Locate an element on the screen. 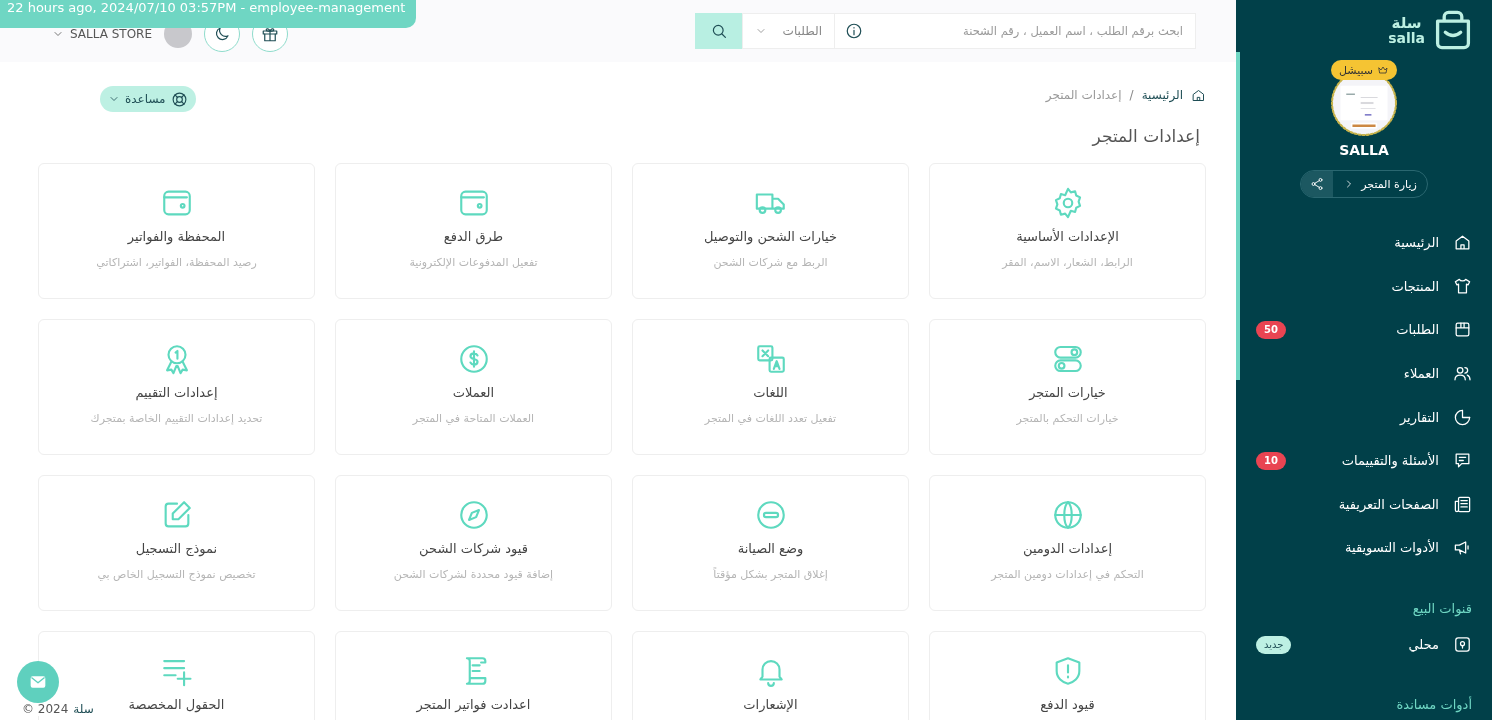 This screenshot has width=1492, height=720. logo-text: salla is located at coordinates (1406, 37).